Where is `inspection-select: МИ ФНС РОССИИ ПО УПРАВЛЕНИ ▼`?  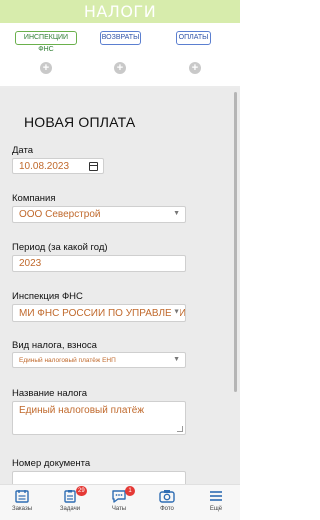
inspection-select: МИ ФНС РОССИИ ПО УПРАВЛЕНИ ▼ is located at coordinates (99, 313).